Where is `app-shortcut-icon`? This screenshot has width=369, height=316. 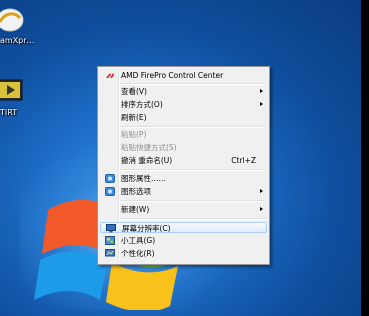
app-shortcut-icon is located at coordinates (12, 20).